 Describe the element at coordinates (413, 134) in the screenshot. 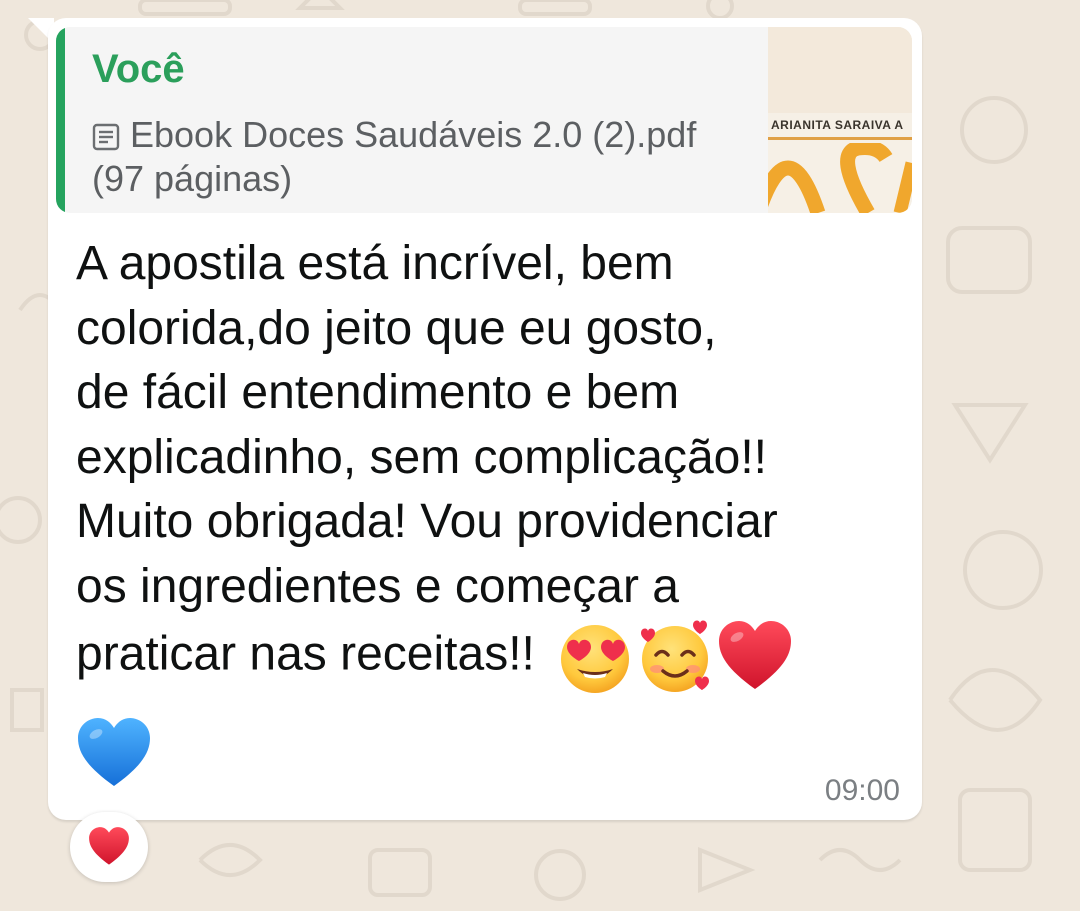

I see `quoted-file-name: Ebook Doces Saudáveis 2.0 (2).pdf` at that location.